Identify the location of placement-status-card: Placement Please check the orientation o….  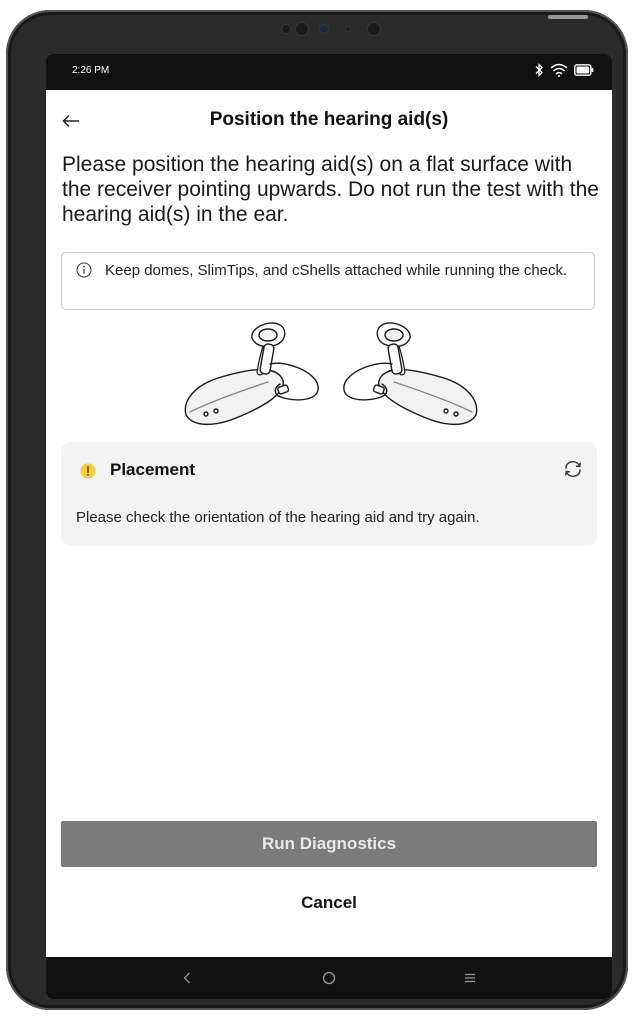
(329, 494).